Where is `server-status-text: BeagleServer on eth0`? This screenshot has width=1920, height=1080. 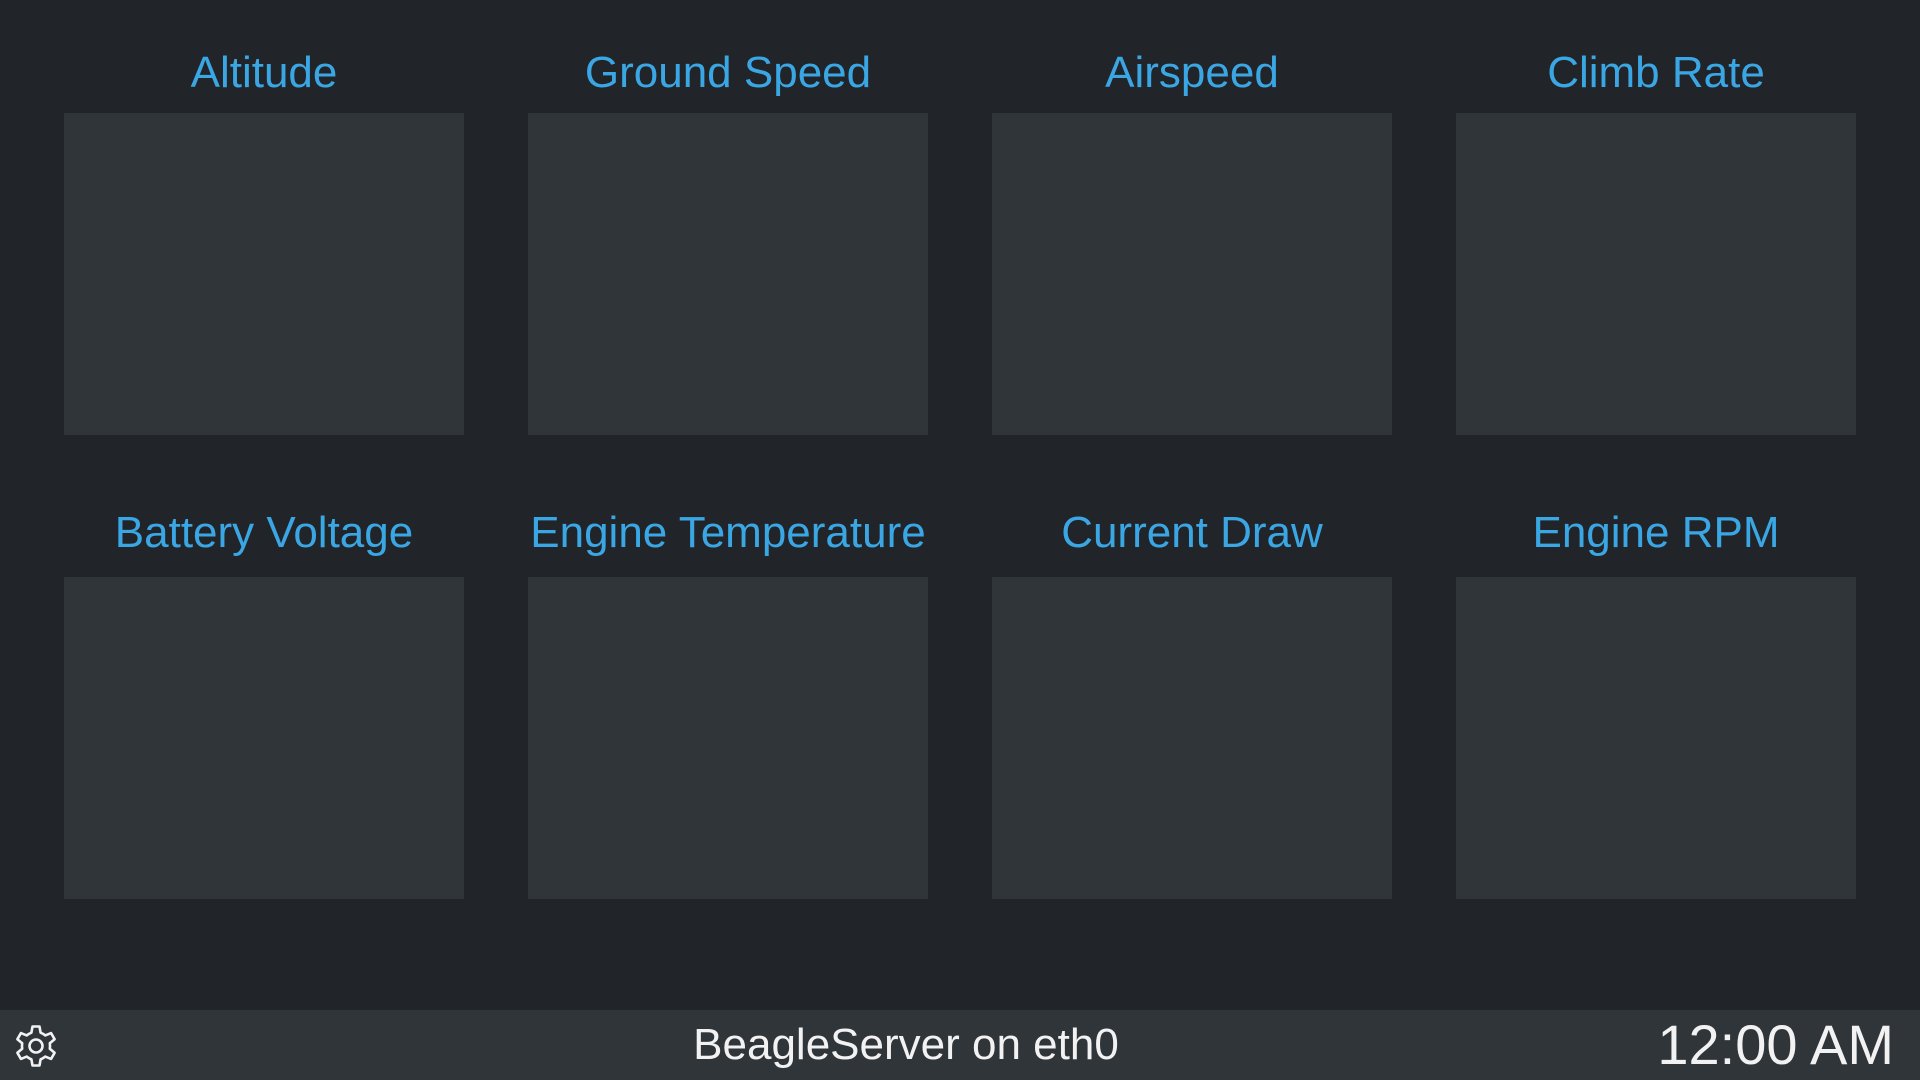 server-status-text: BeagleServer on eth0 is located at coordinates (906, 1044).